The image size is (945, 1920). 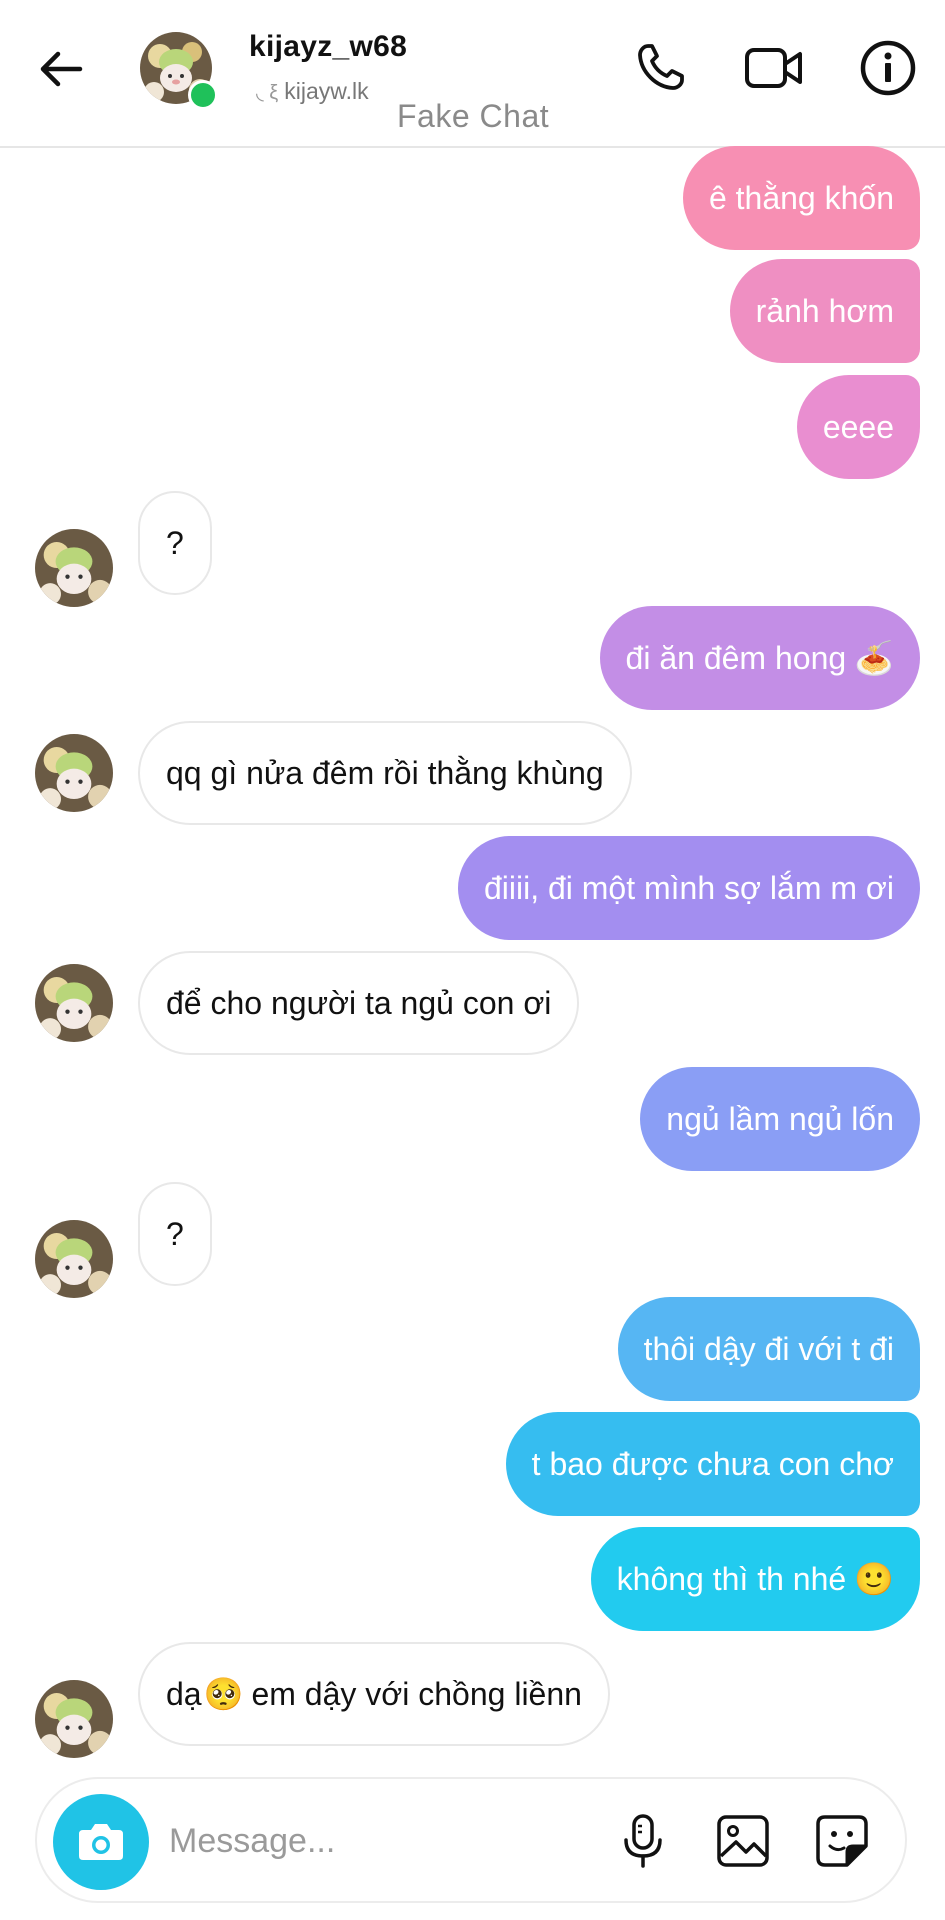 I want to click on video-camera-icon, so click(x=773, y=68).